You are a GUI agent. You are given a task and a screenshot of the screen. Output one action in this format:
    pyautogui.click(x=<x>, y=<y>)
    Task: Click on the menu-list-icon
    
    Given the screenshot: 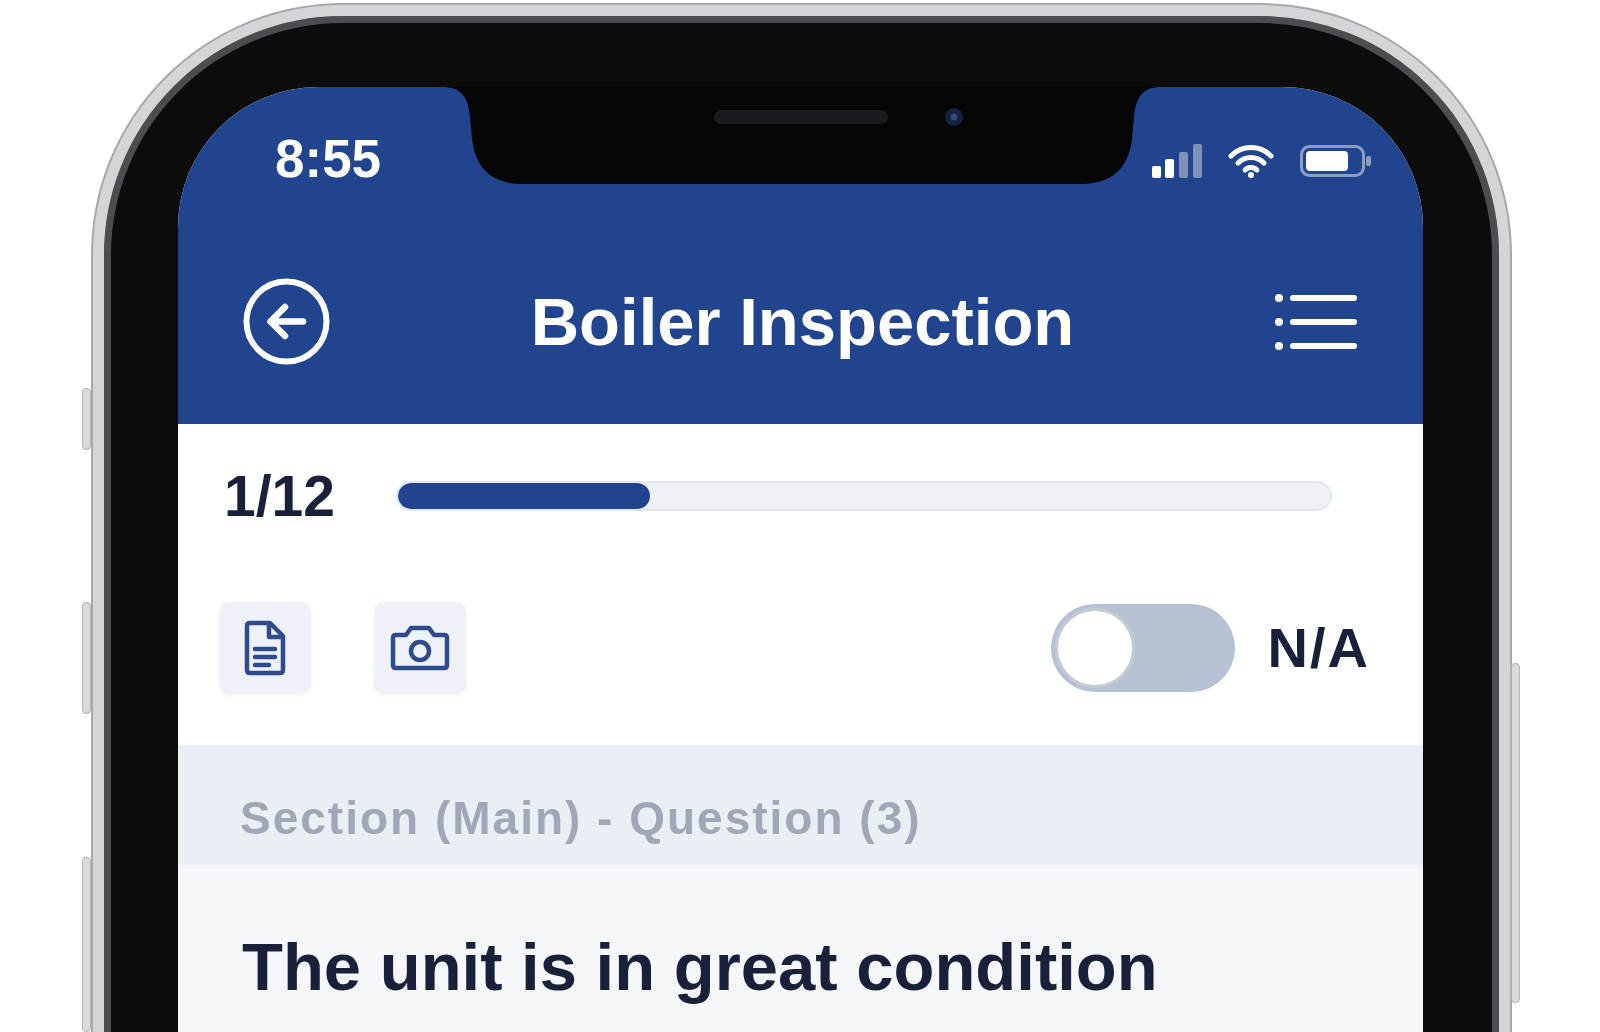 What is the action you would take?
    pyautogui.click(x=1316, y=321)
    